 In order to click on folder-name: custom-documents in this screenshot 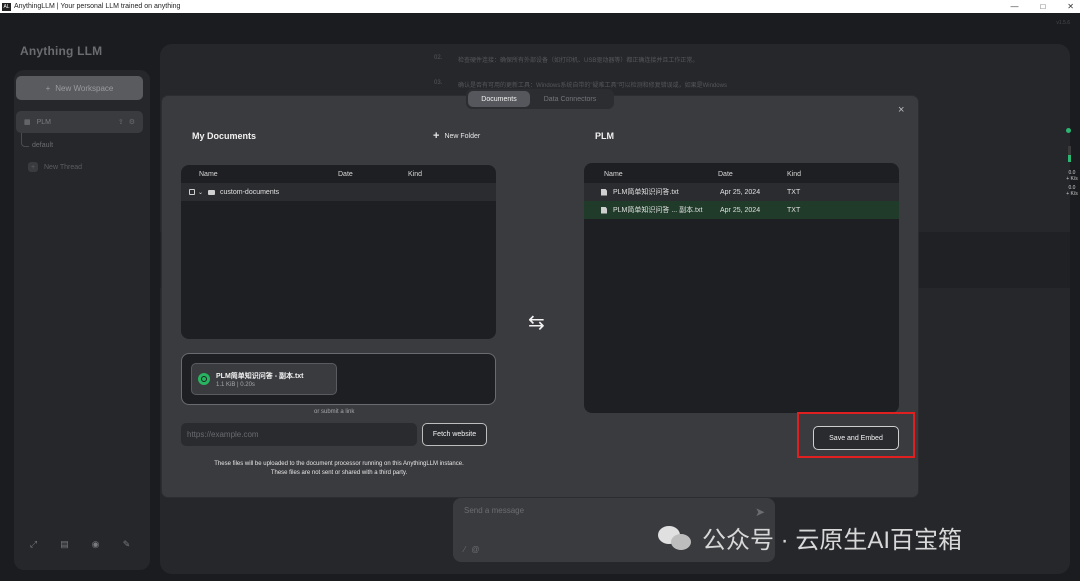, I will do `click(250, 192)`.